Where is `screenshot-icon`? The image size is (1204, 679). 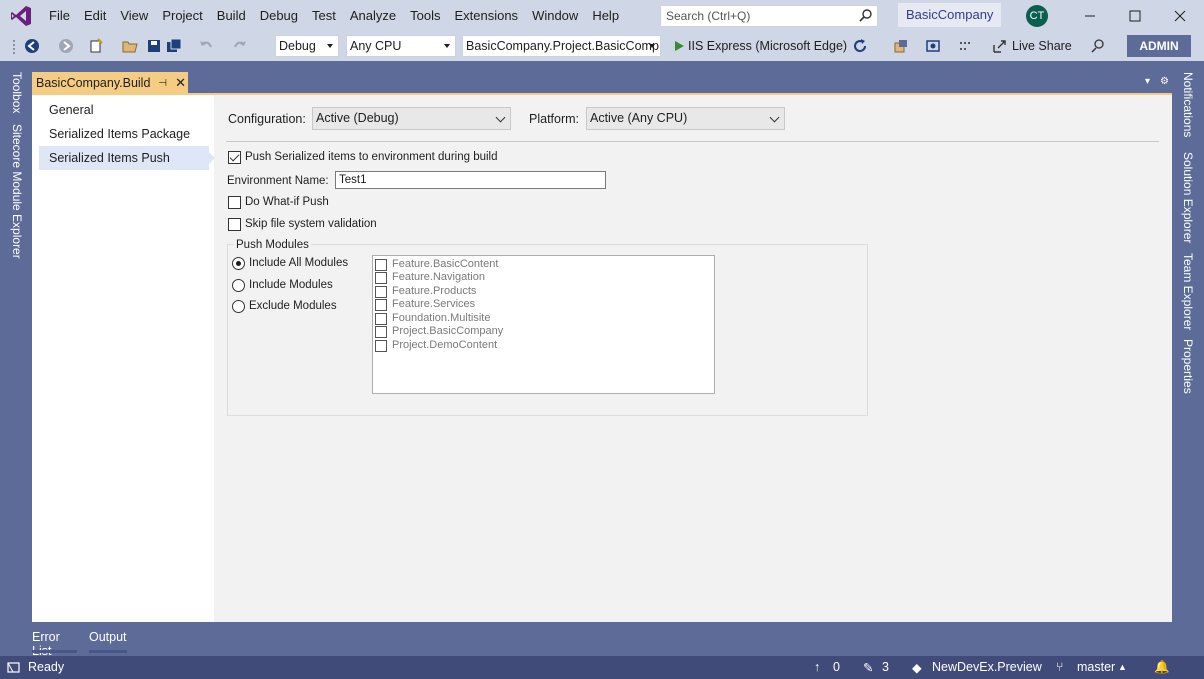 screenshot-icon is located at coordinates (933, 46).